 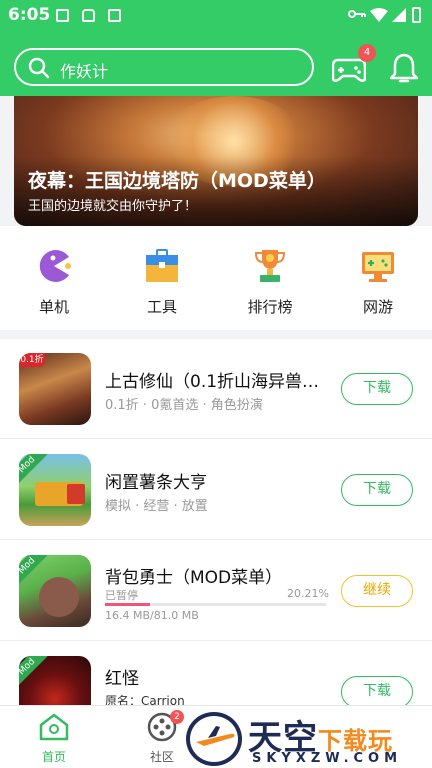 What do you see at coordinates (216, 278) in the screenshot?
I see `category-row: 单机 工具 排行榜 网游` at bounding box center [216, 278].